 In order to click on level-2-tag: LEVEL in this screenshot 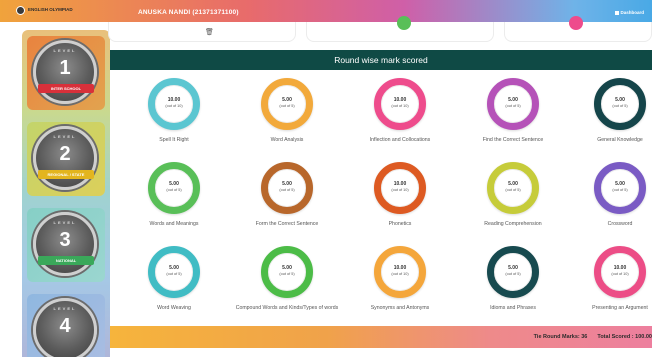, I will do `click(65, 136)`.